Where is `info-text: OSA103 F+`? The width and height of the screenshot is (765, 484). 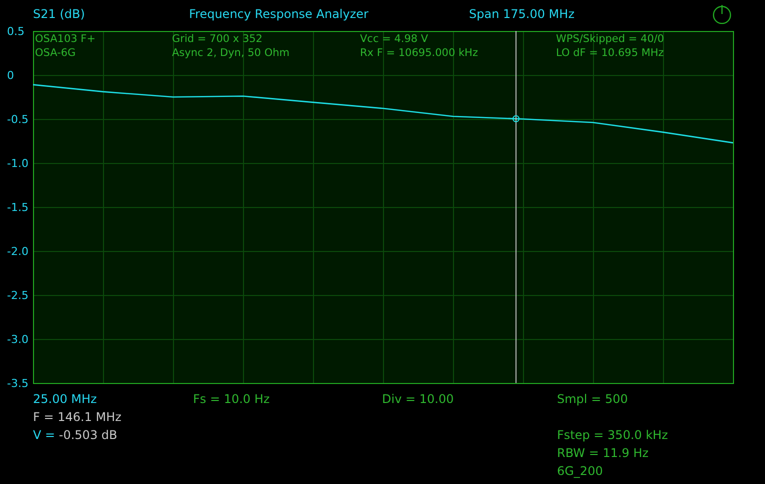
info-text: OSA103 F+ is located at coordinates (66, 39).